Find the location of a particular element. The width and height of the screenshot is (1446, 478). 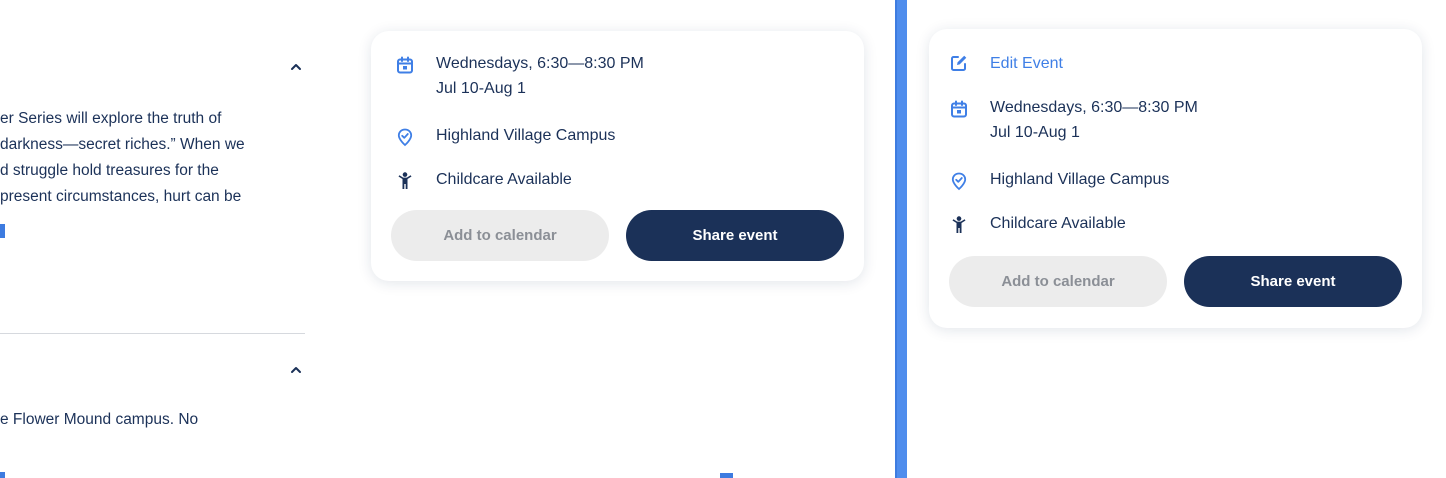

edit-icon is located at coordinates (959, 63).